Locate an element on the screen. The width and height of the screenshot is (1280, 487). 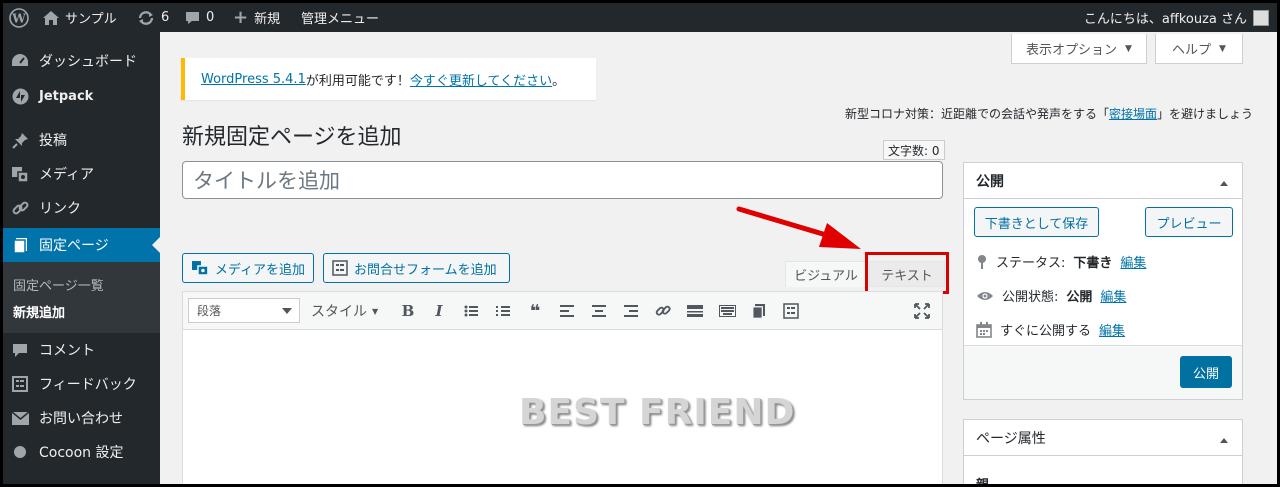
publish-box-header: 公開 is located at coordinates (1103, 181).